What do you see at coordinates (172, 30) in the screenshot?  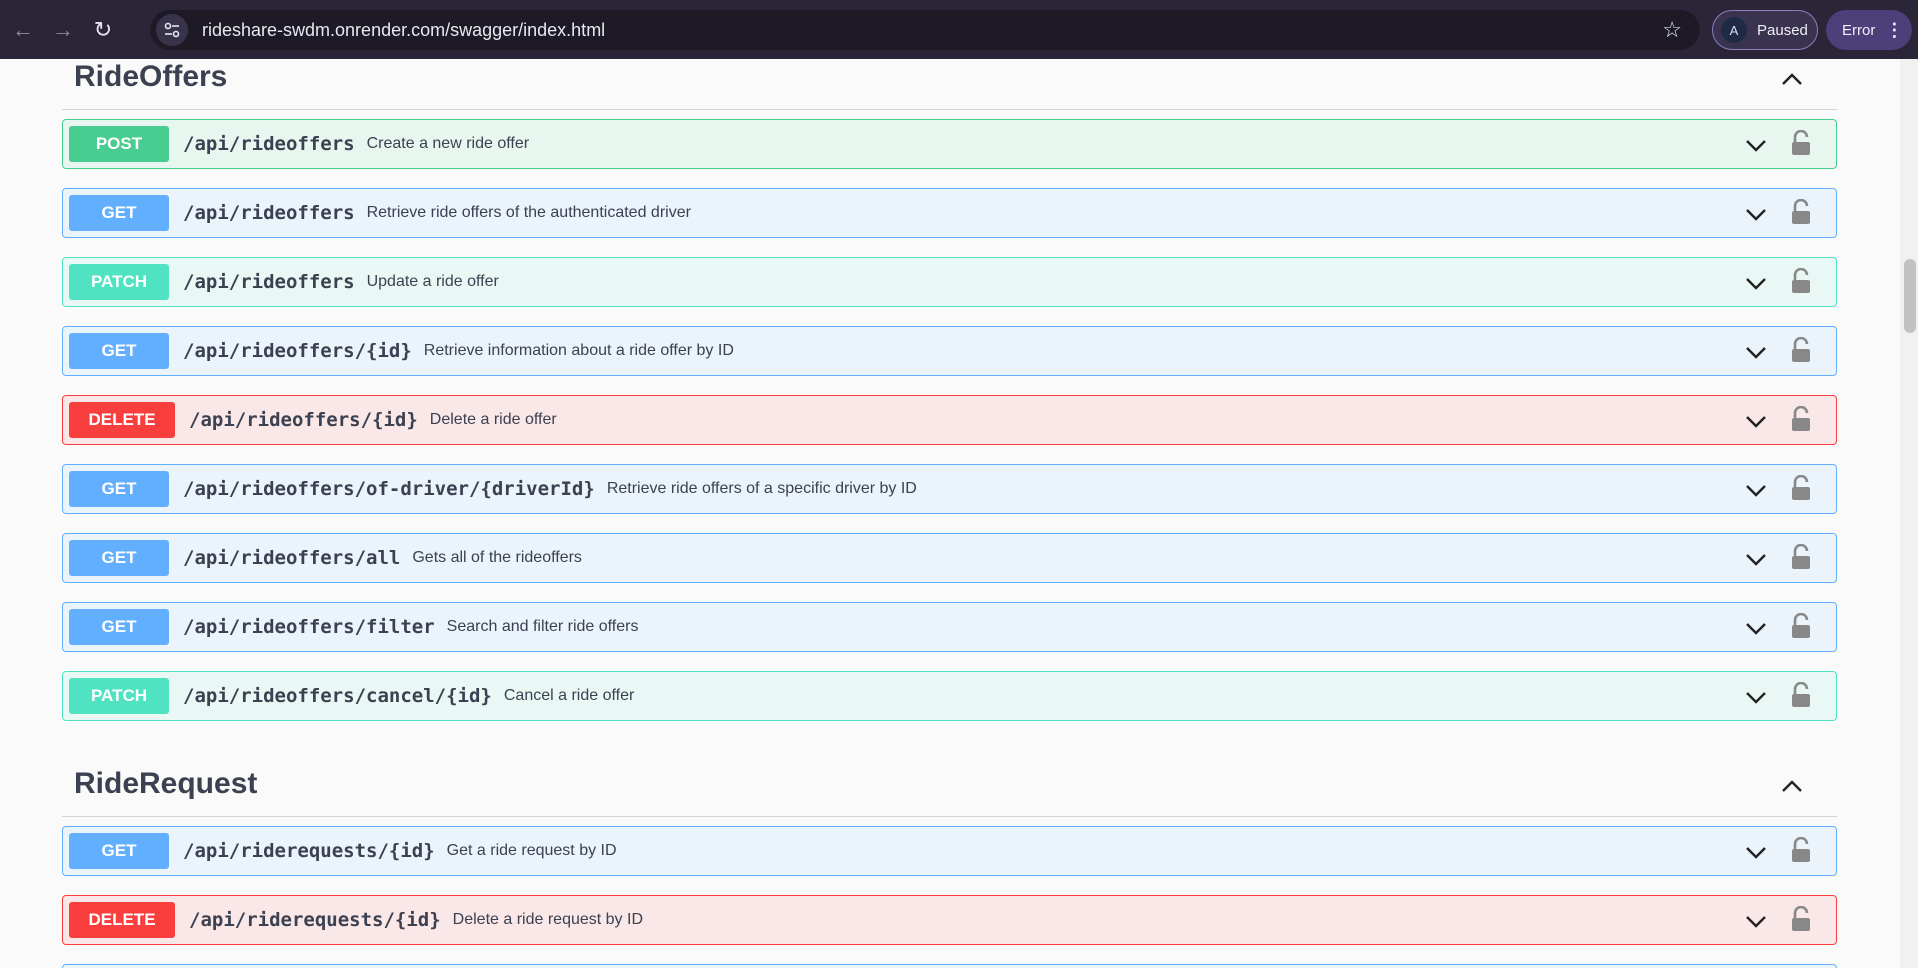 I see `site-settings-icon` at bounding box center [172, 30].